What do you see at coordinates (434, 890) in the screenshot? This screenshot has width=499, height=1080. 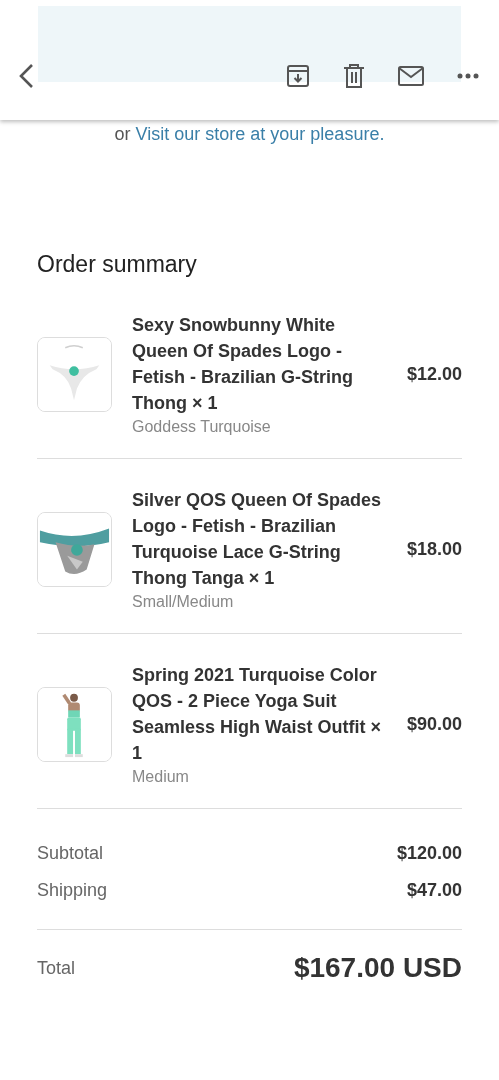 I see `cost-value: $47.00` at bounding box center [434, 890].